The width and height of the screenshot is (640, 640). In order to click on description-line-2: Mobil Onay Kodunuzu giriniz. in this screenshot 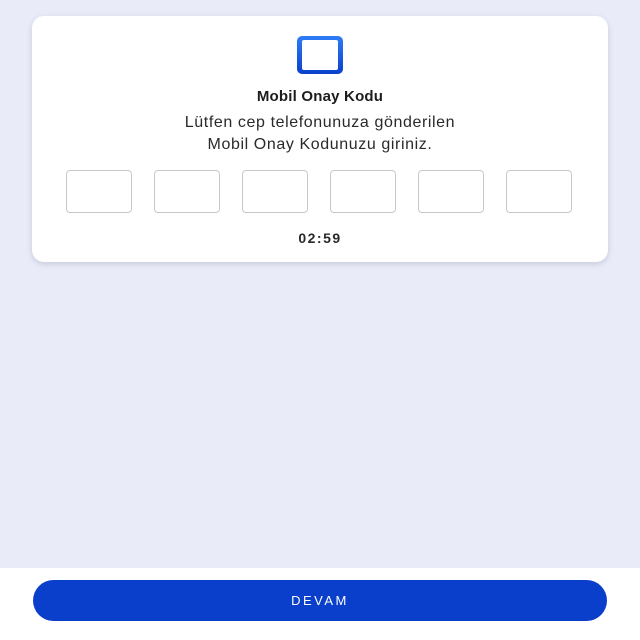, I will do `click(320, 144)`.